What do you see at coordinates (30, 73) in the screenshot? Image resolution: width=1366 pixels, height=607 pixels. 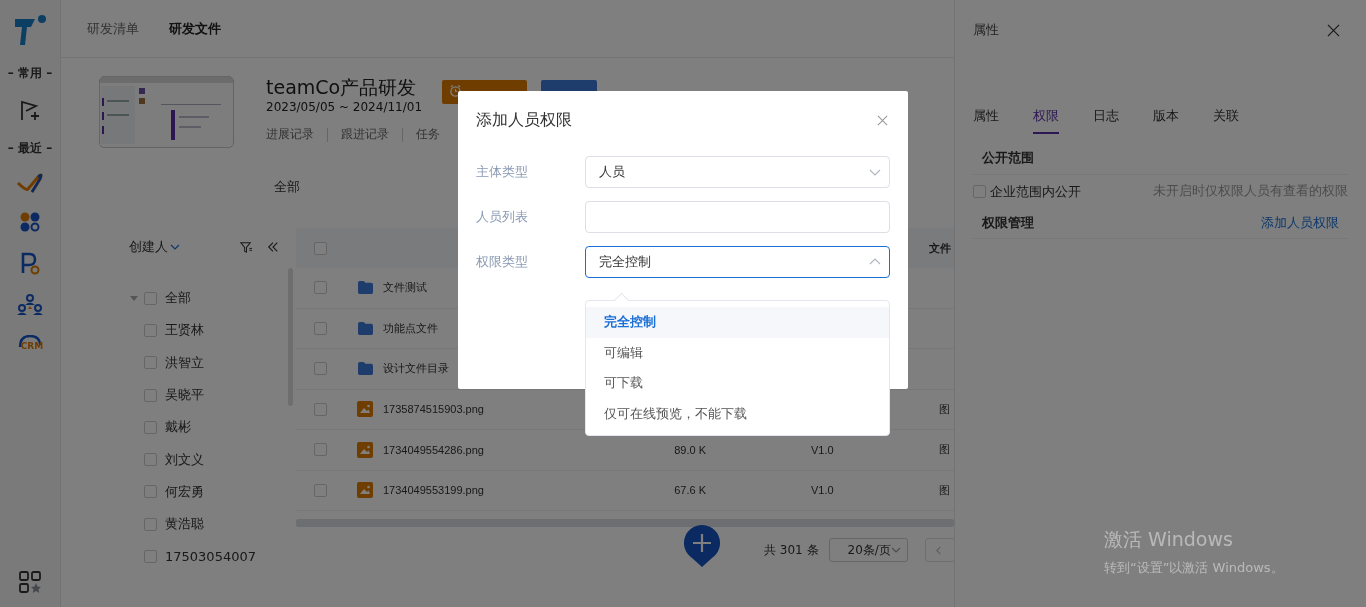 I see `section-label: – 常用 –` at bounding box center [30, 73].